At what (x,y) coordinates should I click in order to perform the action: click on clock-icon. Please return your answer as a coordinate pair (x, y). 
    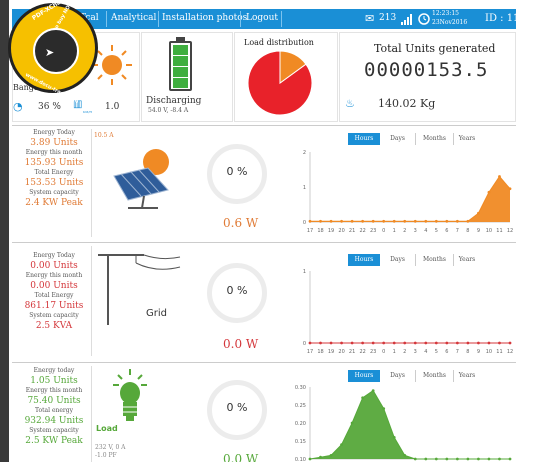
    Looking at the image, I should click on (424, 19).